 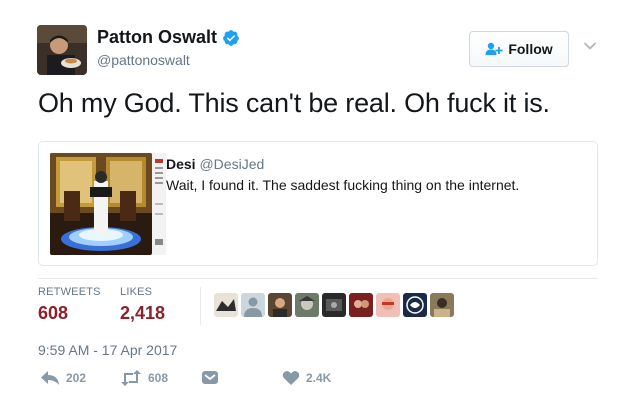 What do you see at coordinates (63, 378) in the screenshot?
I see `reply-button: 202` at bounding box center [63, 378].